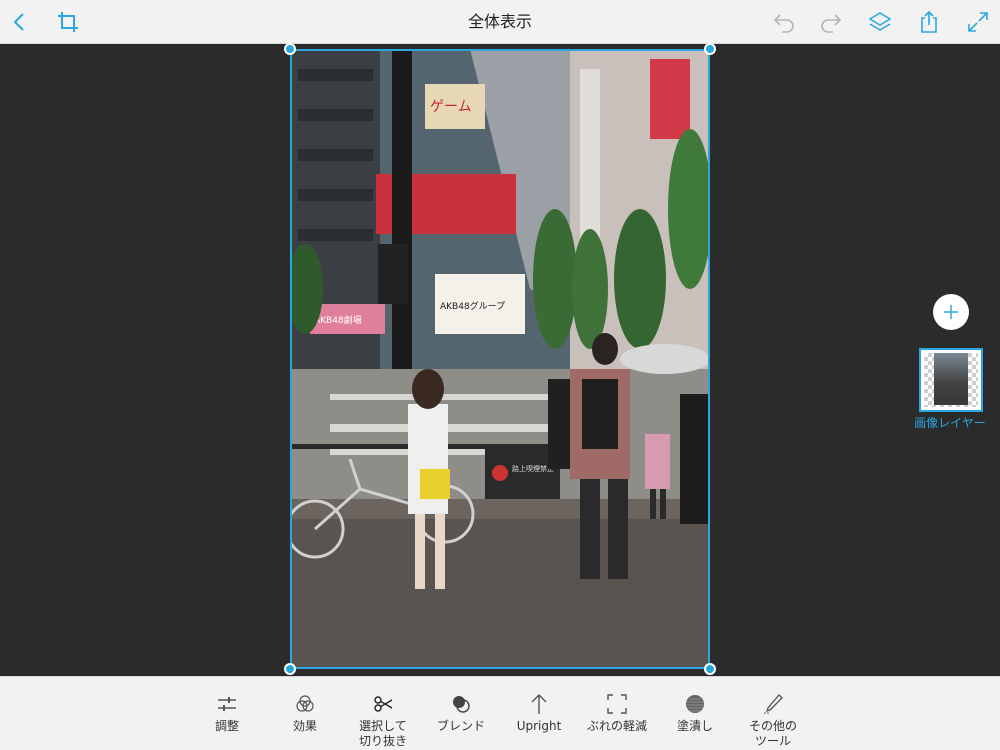 The width and height of the screenshot is (1000, 750). What do you see at coordinates (383, 704) in the screenshot?
I see `scissors-icon` at bounding box center [383, 704].